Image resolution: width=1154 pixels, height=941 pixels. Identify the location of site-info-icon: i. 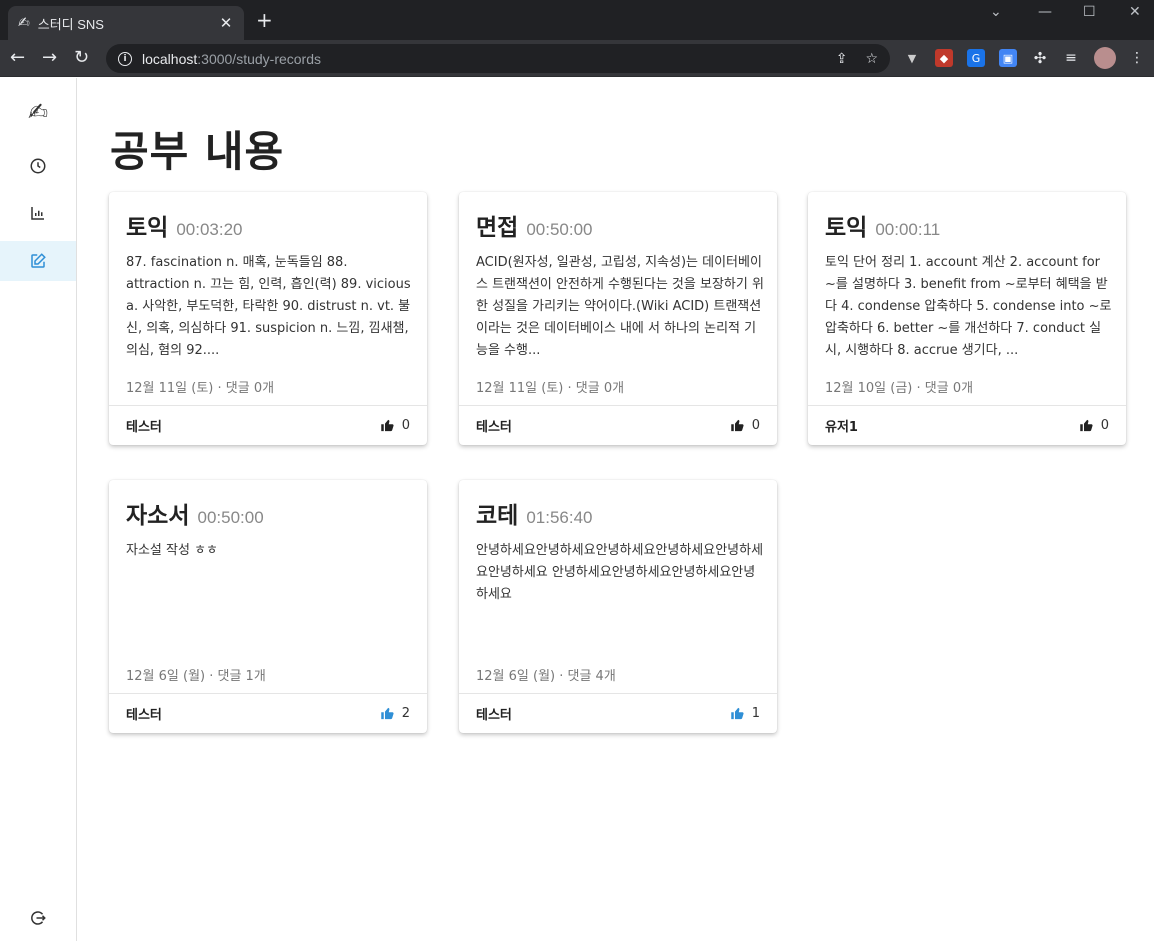
(125, 58).